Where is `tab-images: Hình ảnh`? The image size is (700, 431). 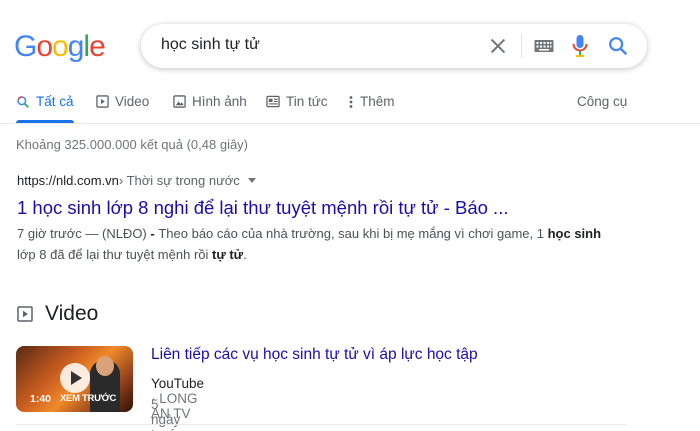
tab-images: Hình ảnh is located at coordinates (210, 101).